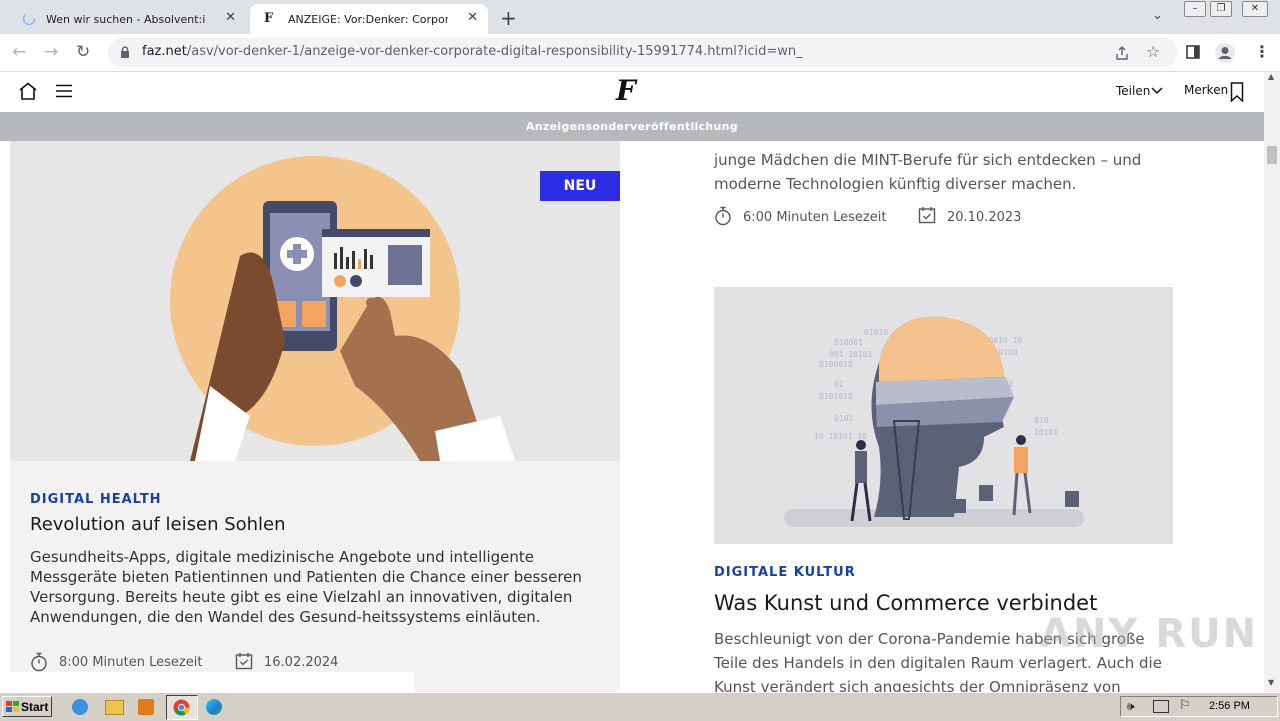  What do you see at coordinates (12, 706) in the screenshot?
I see `windows-logo-icon` at bounding box center [12, 706].